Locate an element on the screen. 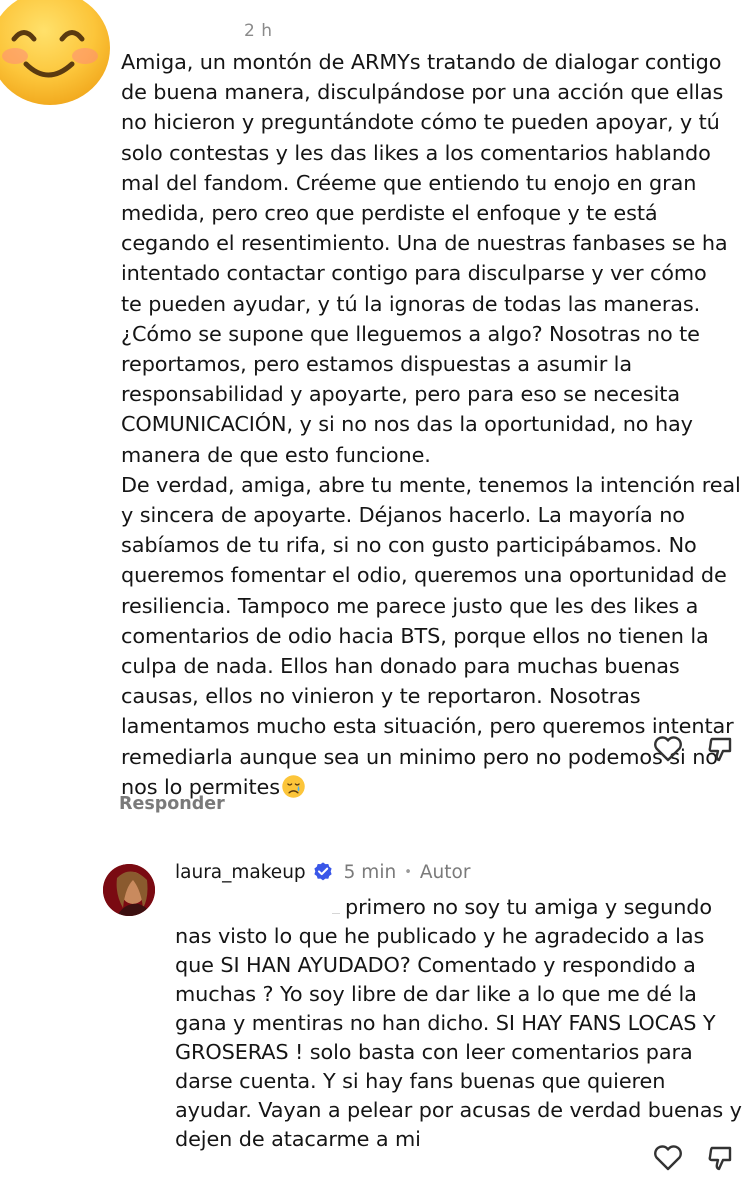 The width and height of the screenshot is (749, 1200). comment-timestamp: 2 h is located at coordinates (258, 31).